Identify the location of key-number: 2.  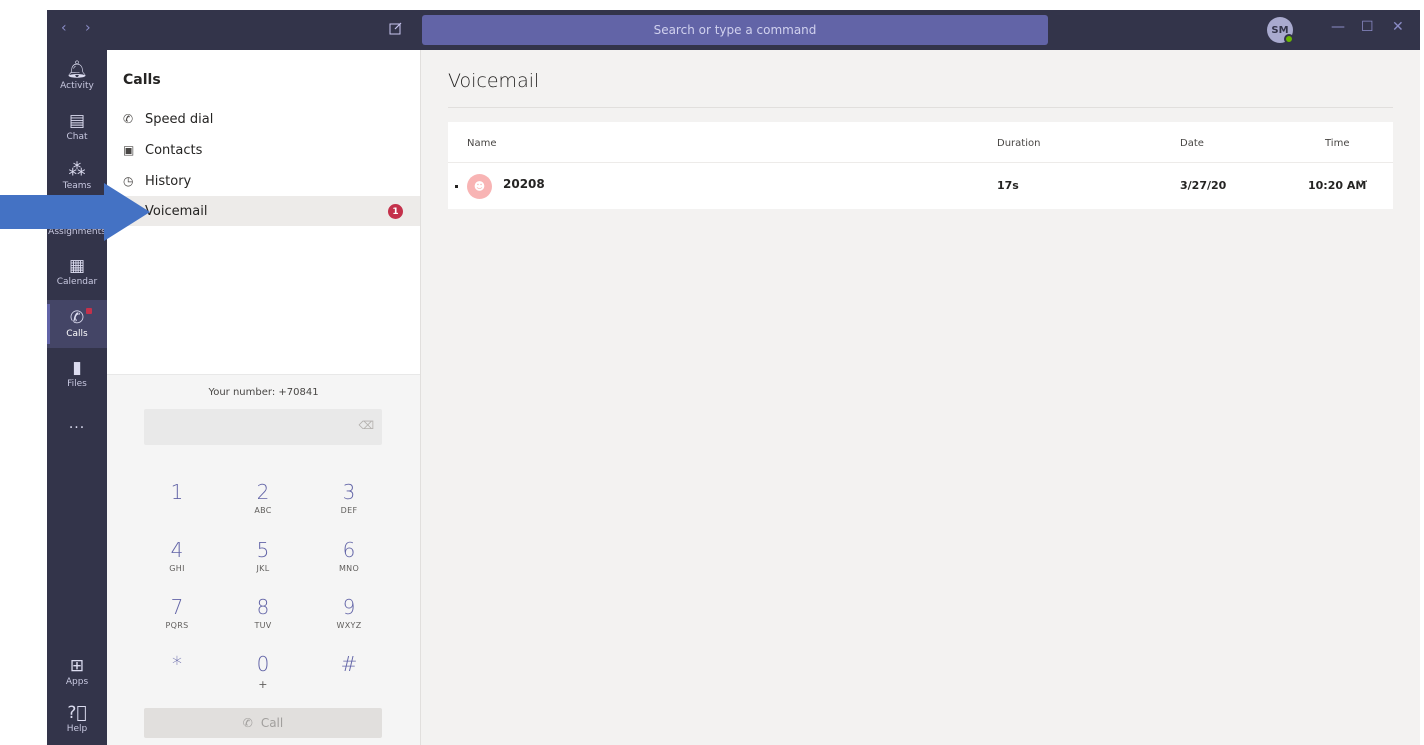
(263, 492).